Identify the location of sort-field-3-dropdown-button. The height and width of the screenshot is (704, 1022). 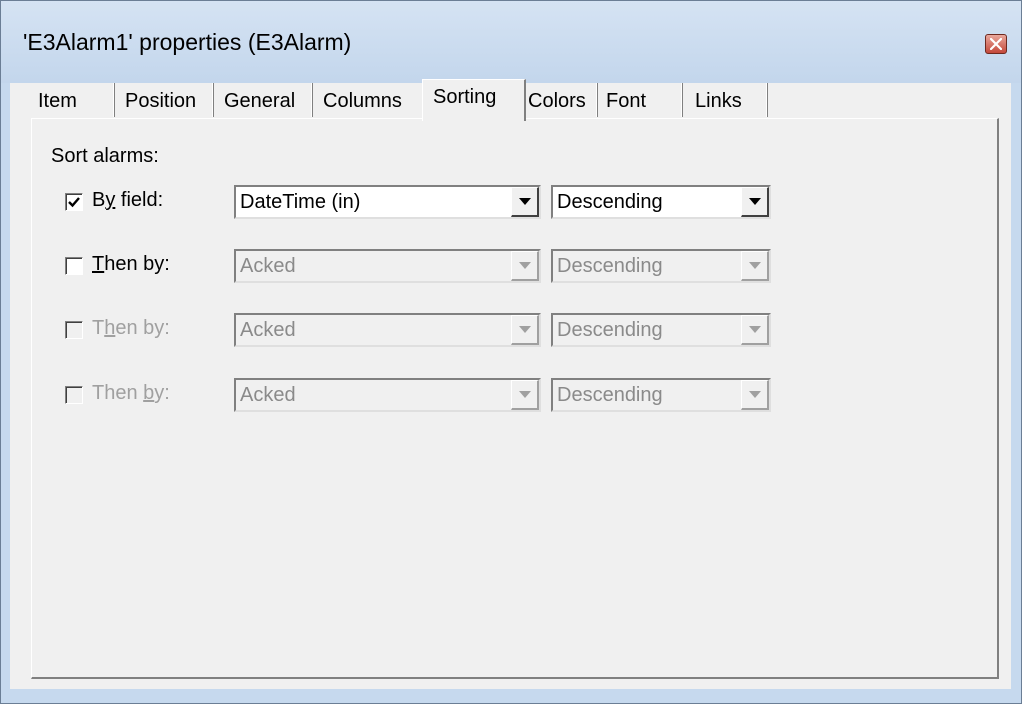
(525, 330).